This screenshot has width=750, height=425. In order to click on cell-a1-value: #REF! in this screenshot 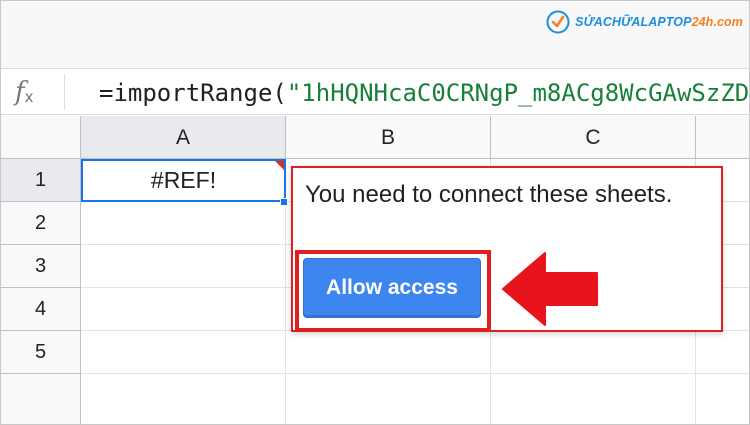, I will do `click(183, 180)`.